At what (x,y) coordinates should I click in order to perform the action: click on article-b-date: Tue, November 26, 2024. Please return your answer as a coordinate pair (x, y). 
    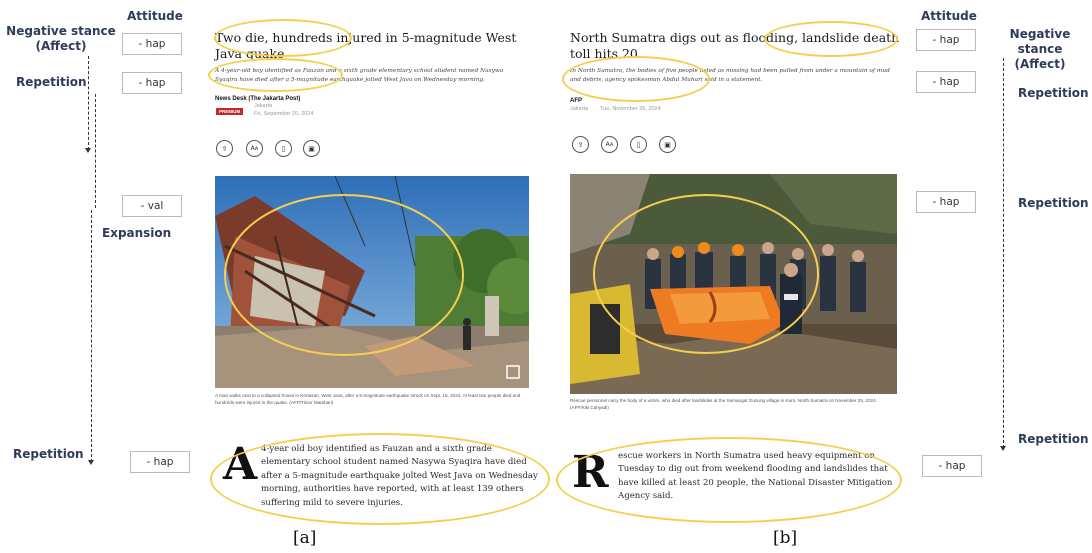
    Looking at the image, I should click on (630, 109).